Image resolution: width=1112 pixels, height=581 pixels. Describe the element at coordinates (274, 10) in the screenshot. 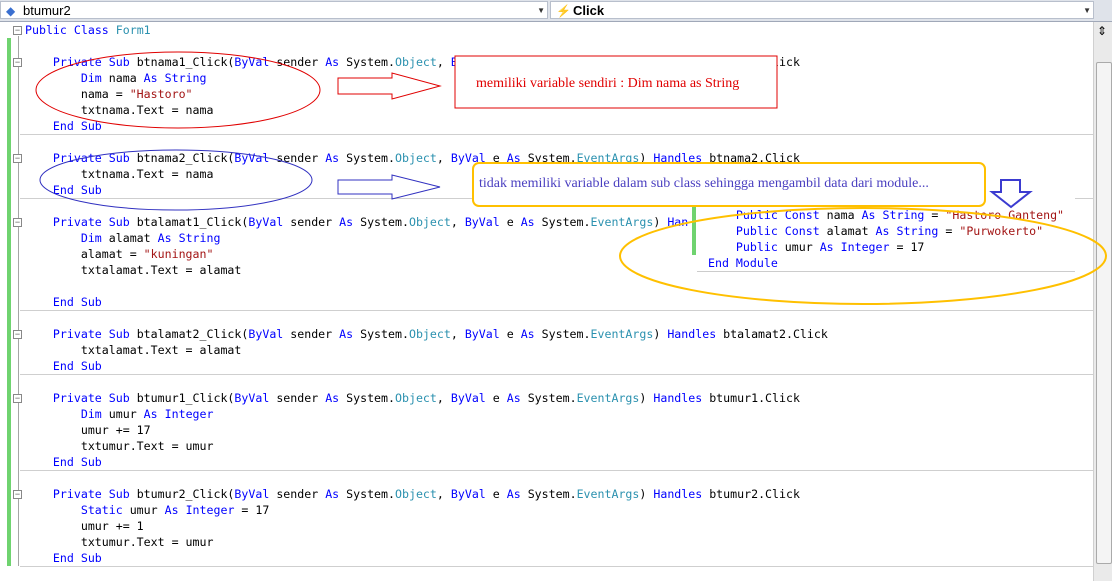

I see `object-combo: ◆ btumur2 ▼` at that location.